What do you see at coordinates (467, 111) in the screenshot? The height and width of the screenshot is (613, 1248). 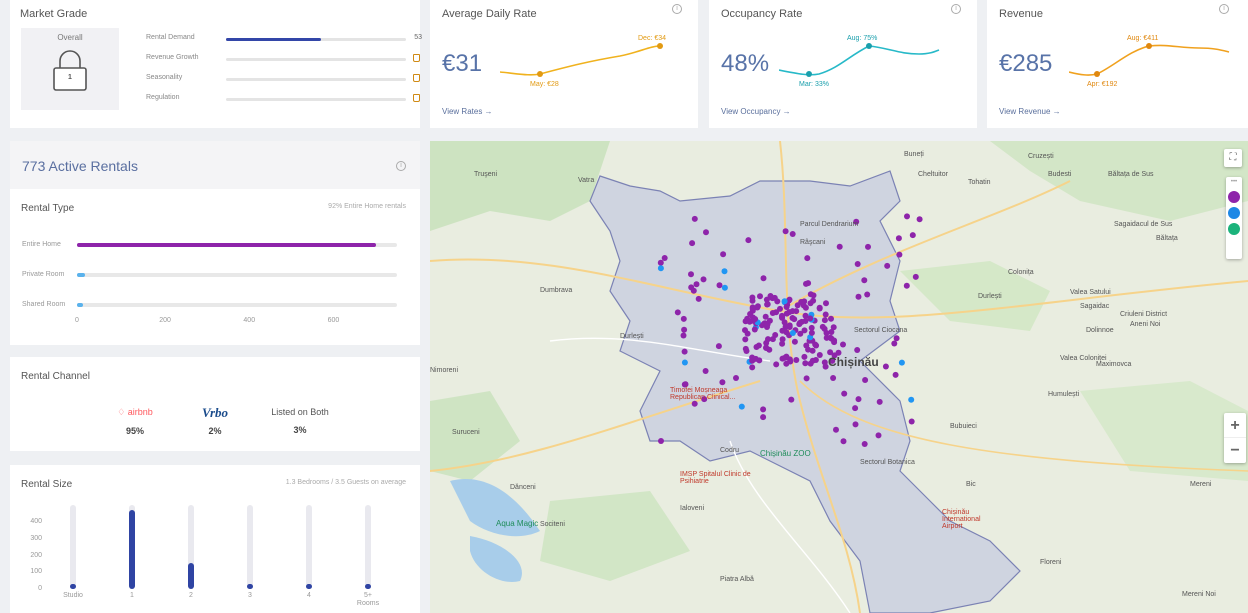 I see `metric-link: View Rates →` at bounding box center [467, 111].